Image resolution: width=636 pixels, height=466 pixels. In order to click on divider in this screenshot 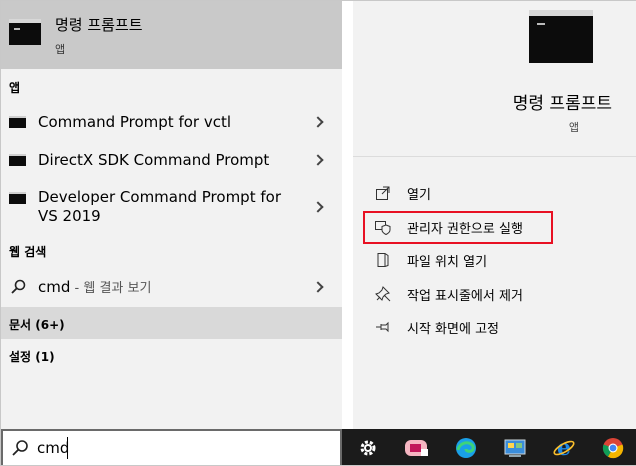, I will do `click(494, 156)`.